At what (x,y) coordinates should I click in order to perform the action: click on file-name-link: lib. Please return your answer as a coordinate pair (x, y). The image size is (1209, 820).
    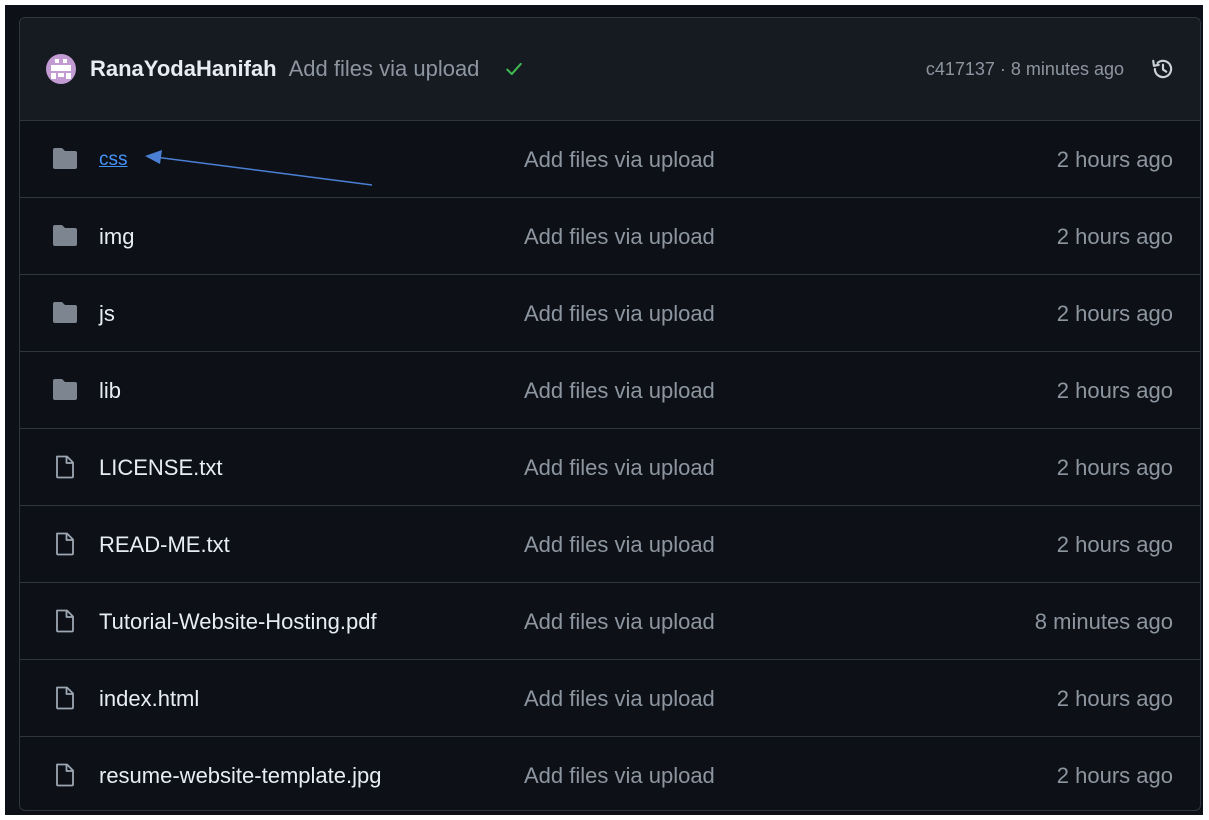
    Looking at the image, I should click on (110, 390).